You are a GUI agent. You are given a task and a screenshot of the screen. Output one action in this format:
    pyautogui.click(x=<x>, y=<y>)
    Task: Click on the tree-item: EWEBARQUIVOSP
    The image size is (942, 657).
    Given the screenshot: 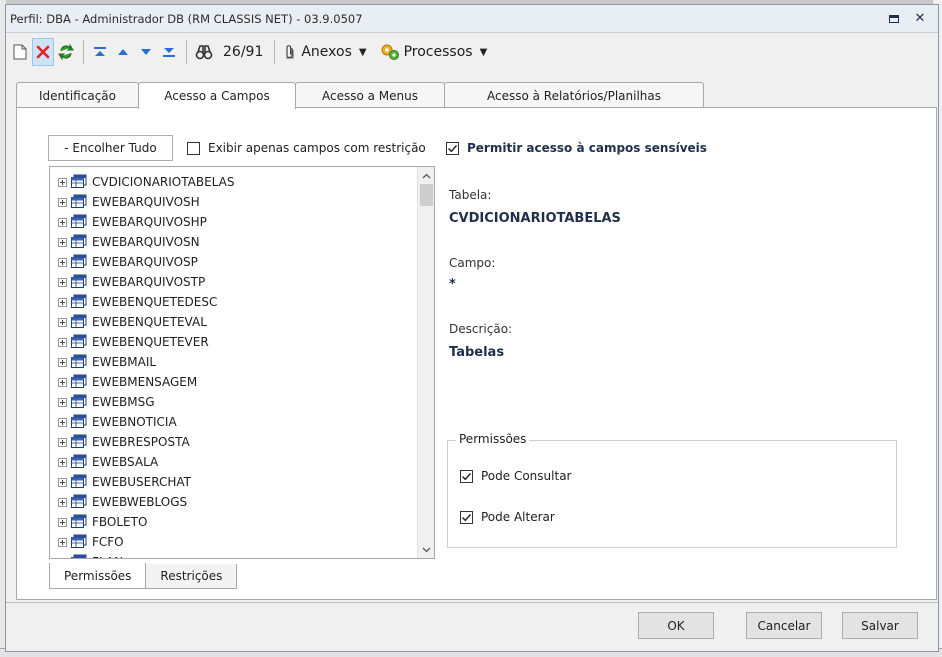 What is the action you would take?
    pyautogui.click(x=237, y=262)
    